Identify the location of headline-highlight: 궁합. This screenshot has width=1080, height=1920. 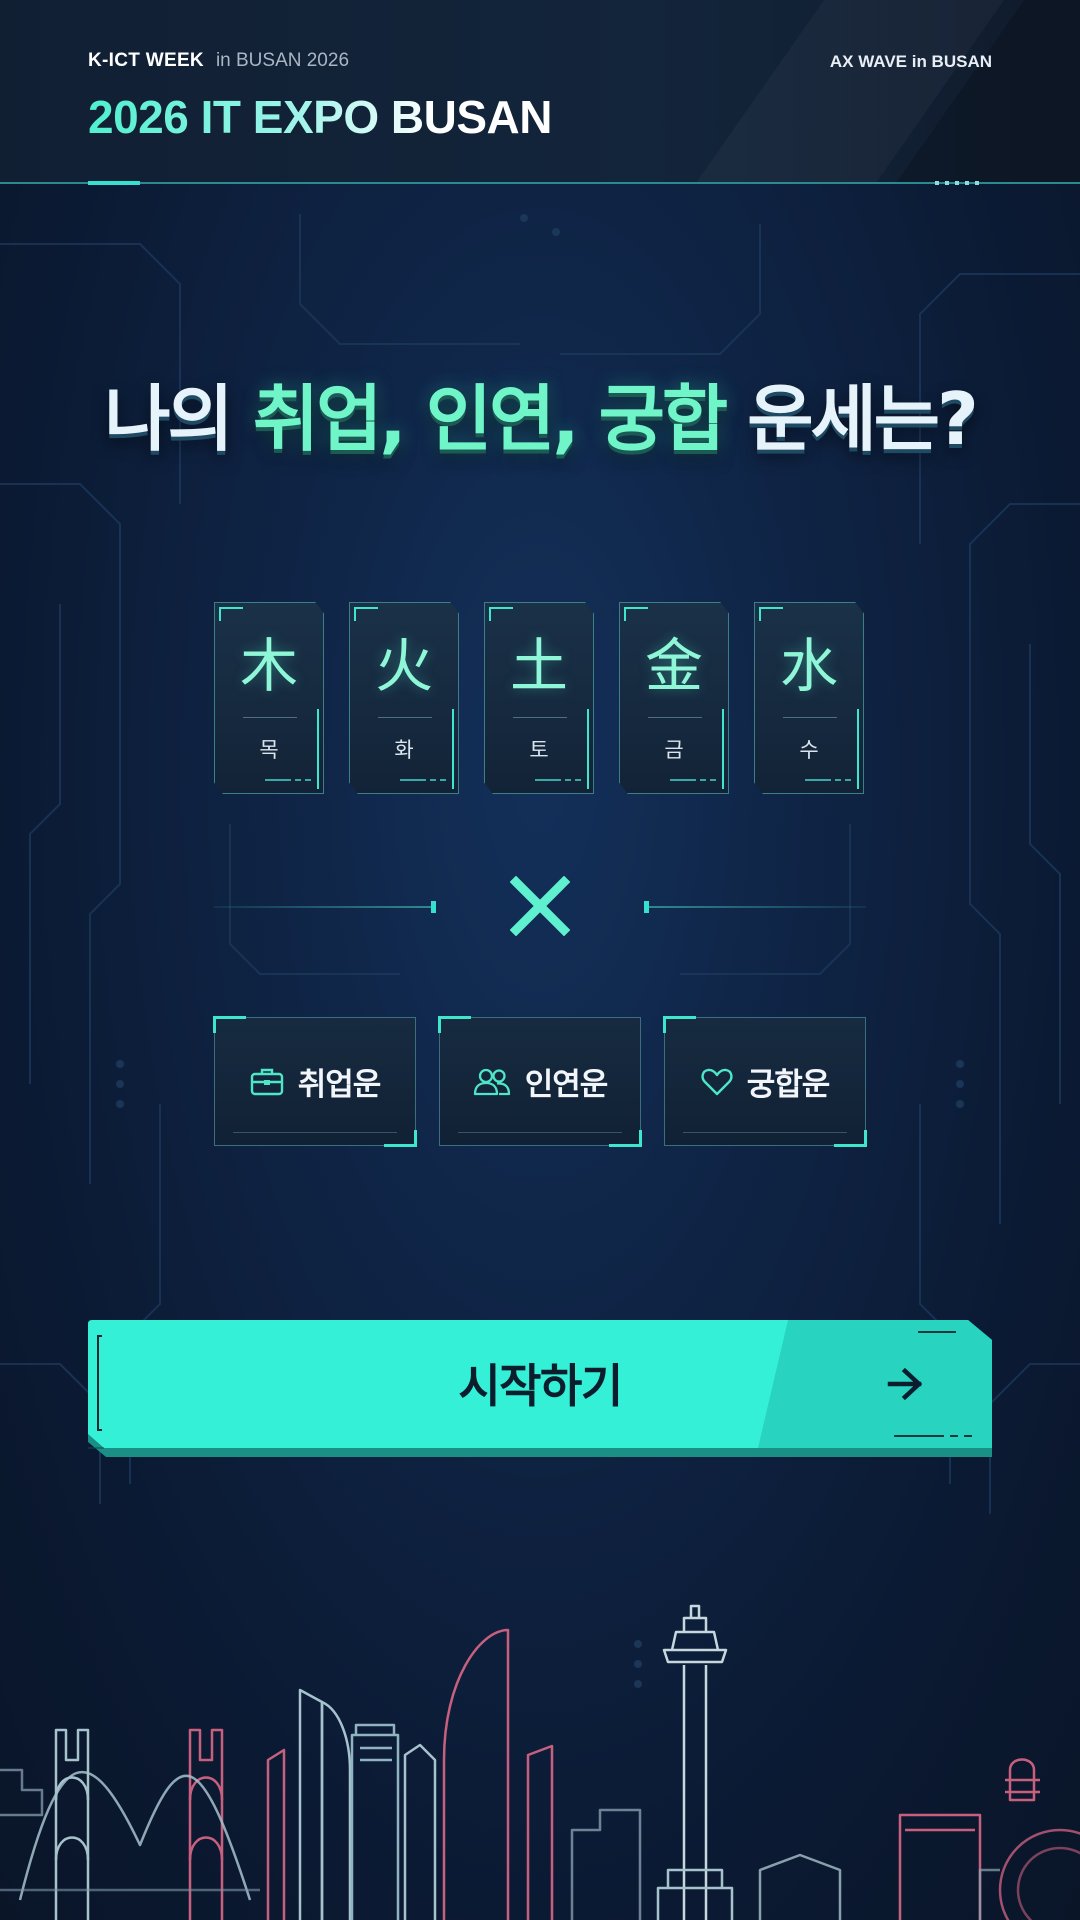
(663, 419).